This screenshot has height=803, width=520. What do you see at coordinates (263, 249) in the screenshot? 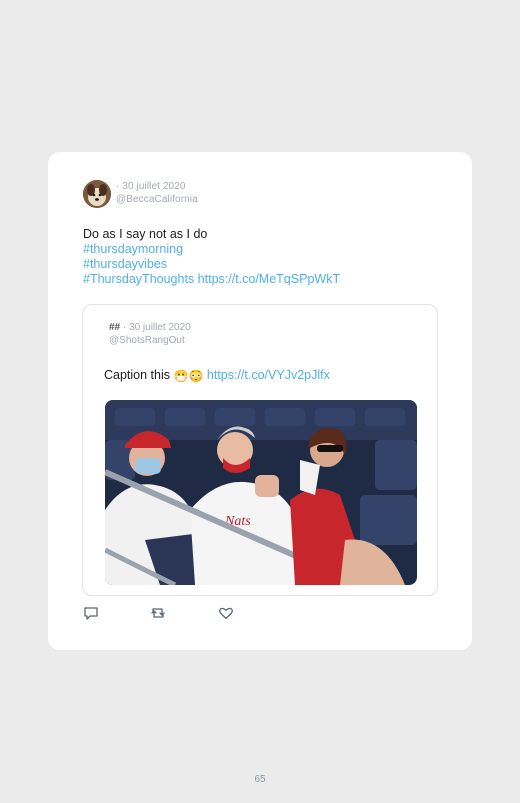
I see `hashtag-link: #thursdaymorning` at bounding box center [263, 249].